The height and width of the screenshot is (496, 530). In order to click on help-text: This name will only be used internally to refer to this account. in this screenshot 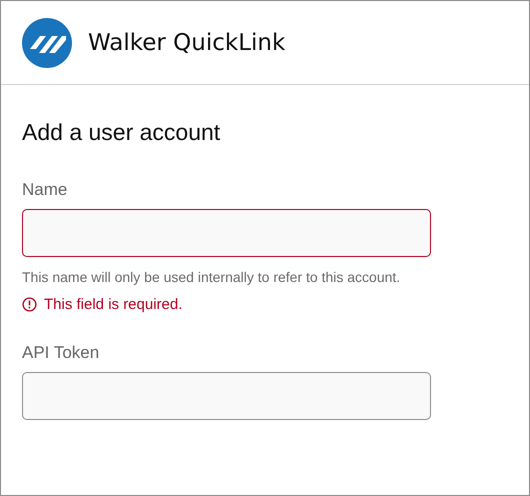, I will do `click(212, 277)`.